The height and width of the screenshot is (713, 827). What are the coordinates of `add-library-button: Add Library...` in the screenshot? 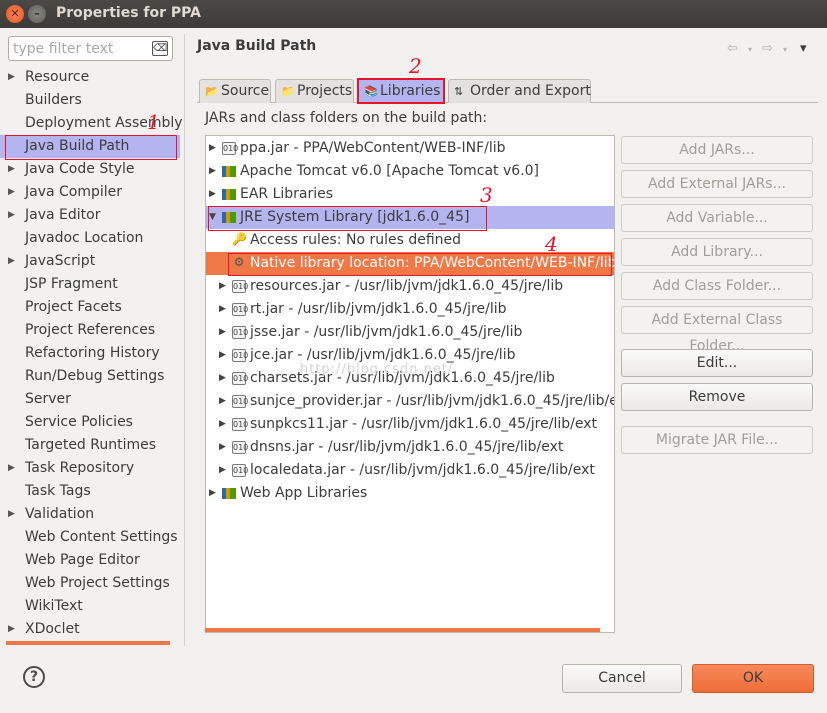 It's located at (717, 252).